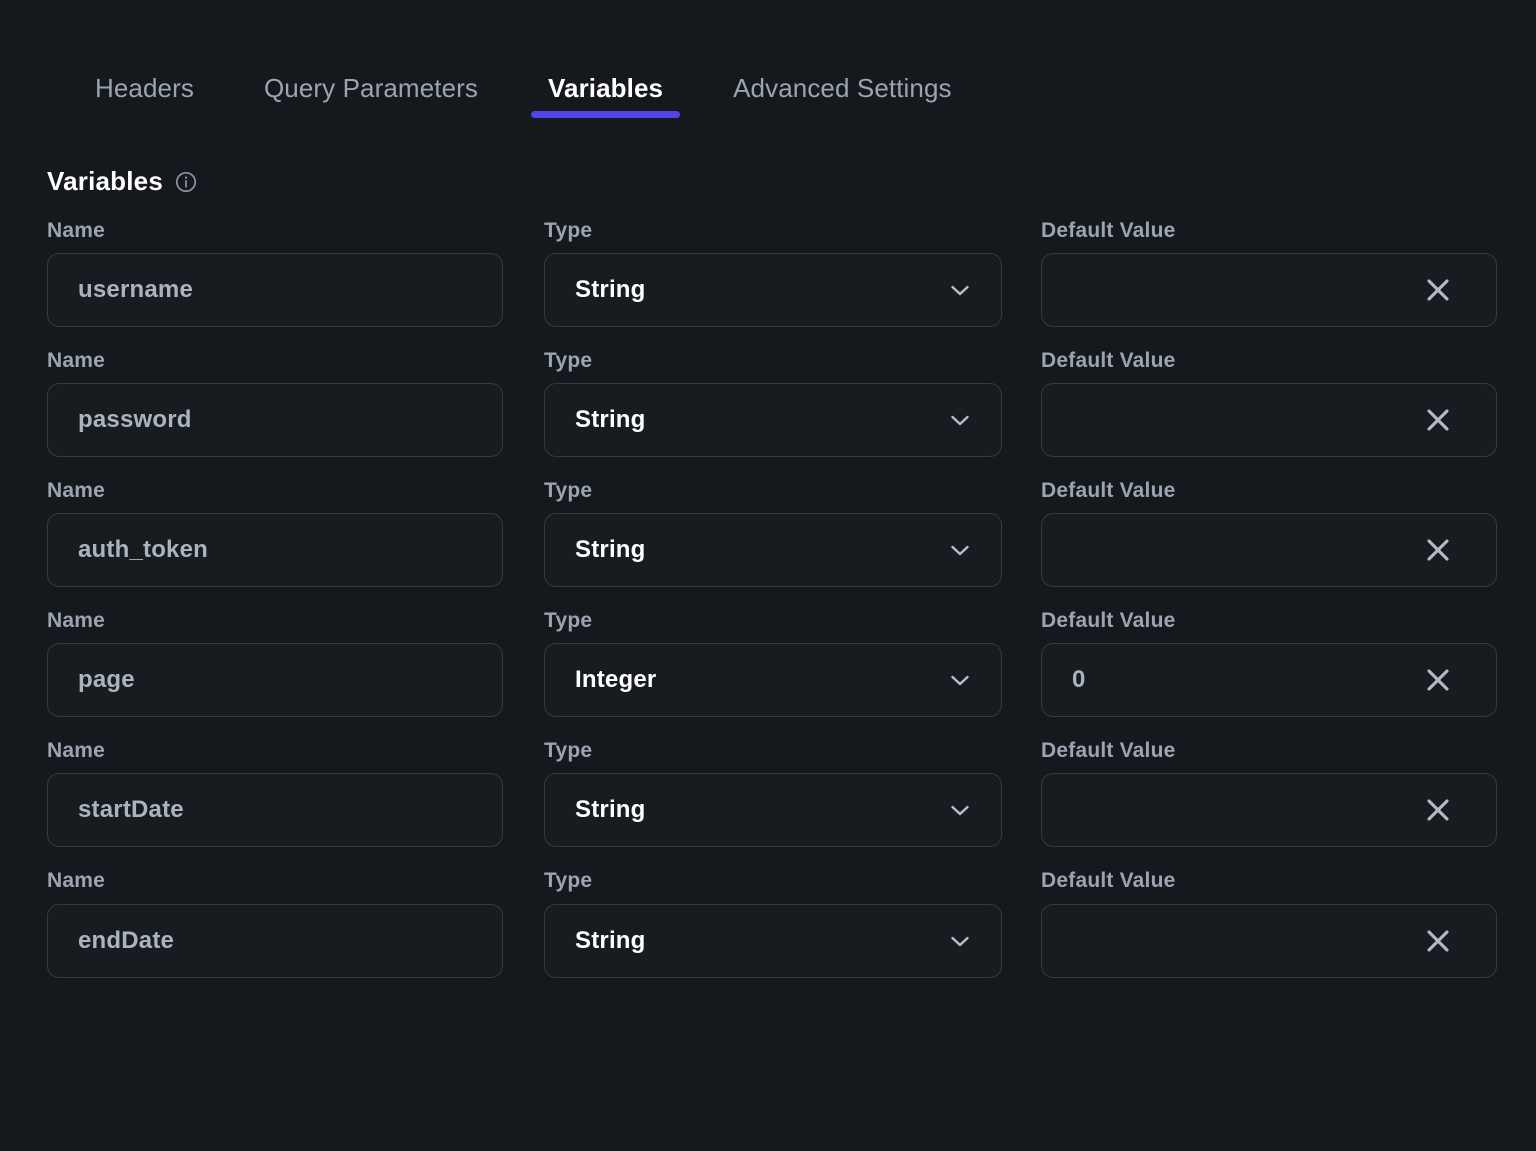 Image resolution: width=1536 pixels, height=1151 pixels. What do you see at coordinates (105, 181) in the screenshot?
I see `page-title: Variables` at bounding box center [105, 181].